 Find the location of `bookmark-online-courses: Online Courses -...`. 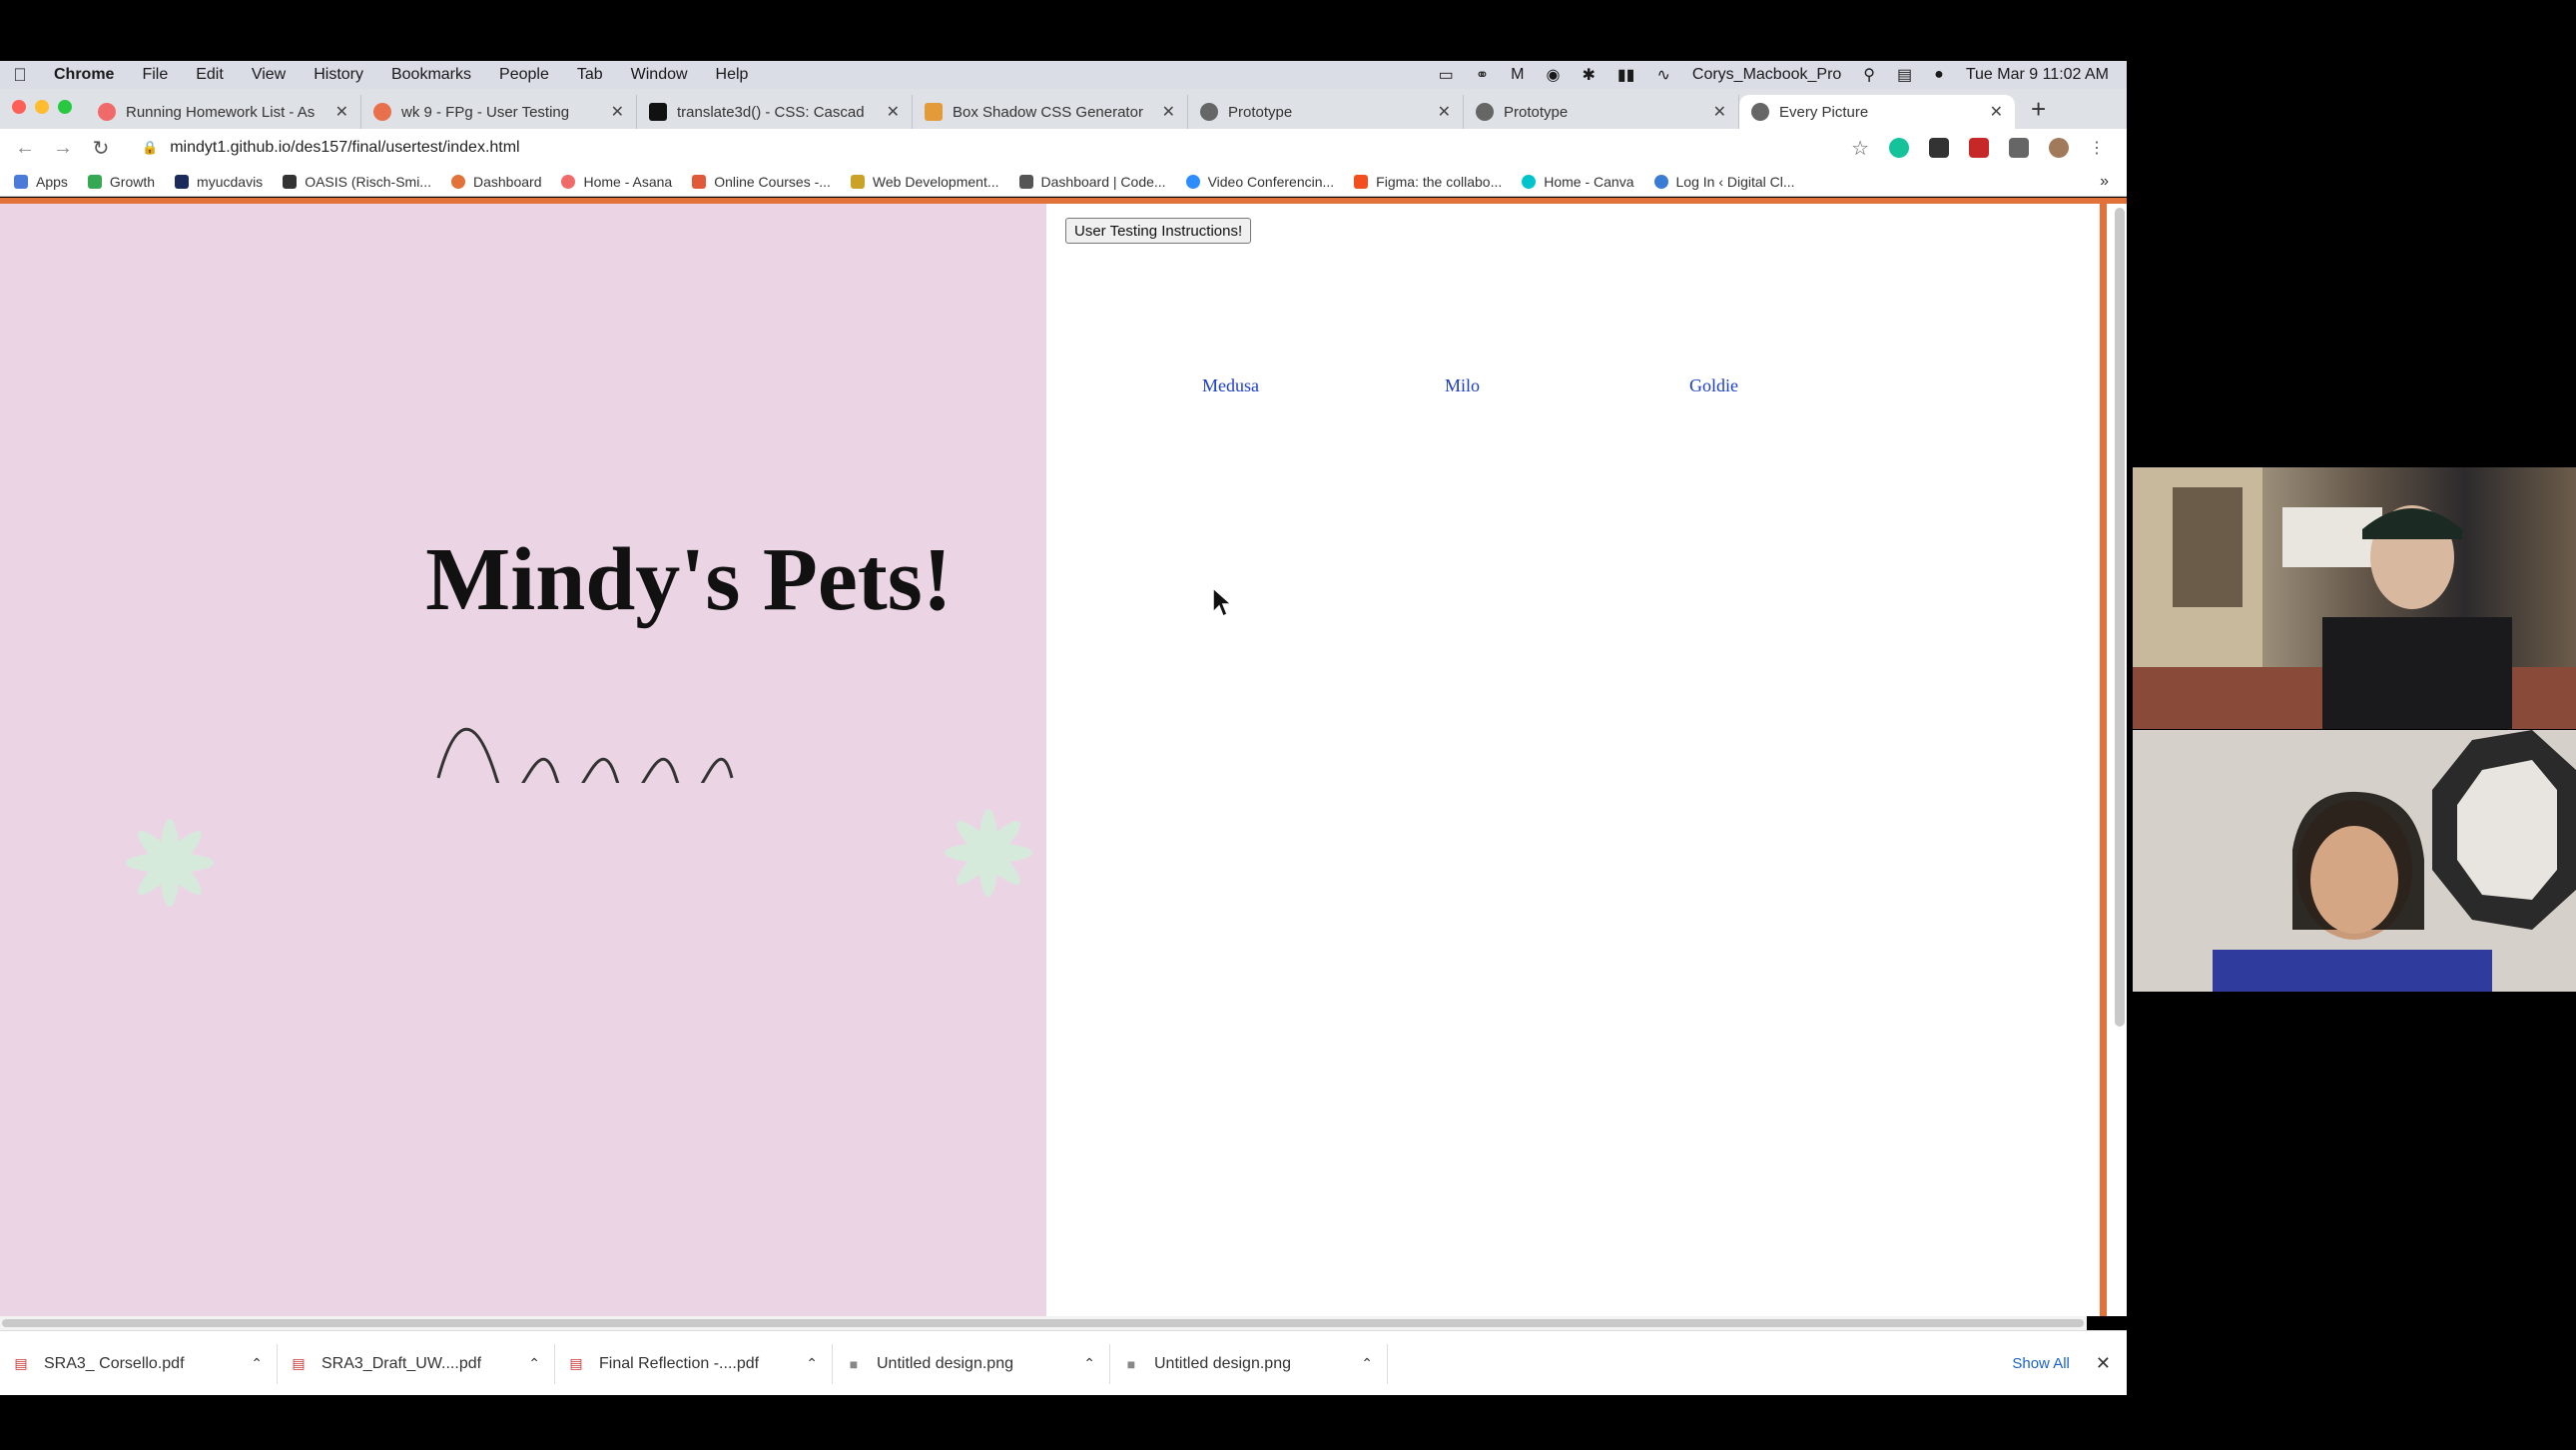

bookmark-online-courses: Online Courses -... is located at coordinates (761, 182).